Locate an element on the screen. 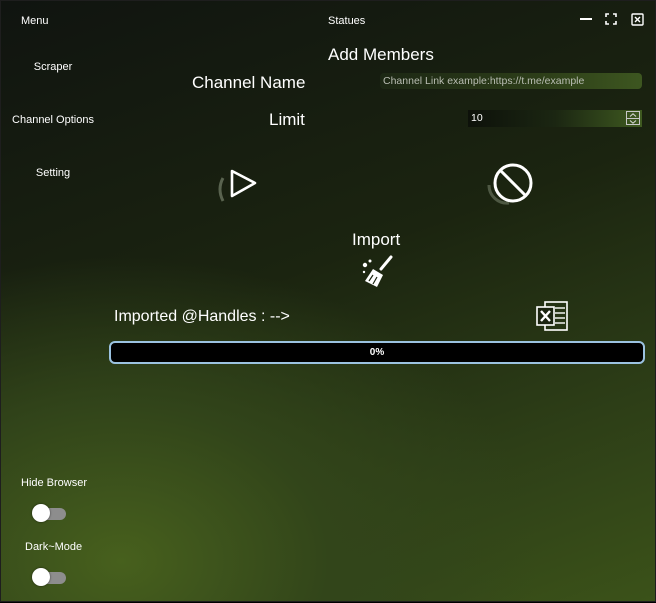 The image size is (656, 603). limit-spinbox: 10 is located at coordinates (555, 118).